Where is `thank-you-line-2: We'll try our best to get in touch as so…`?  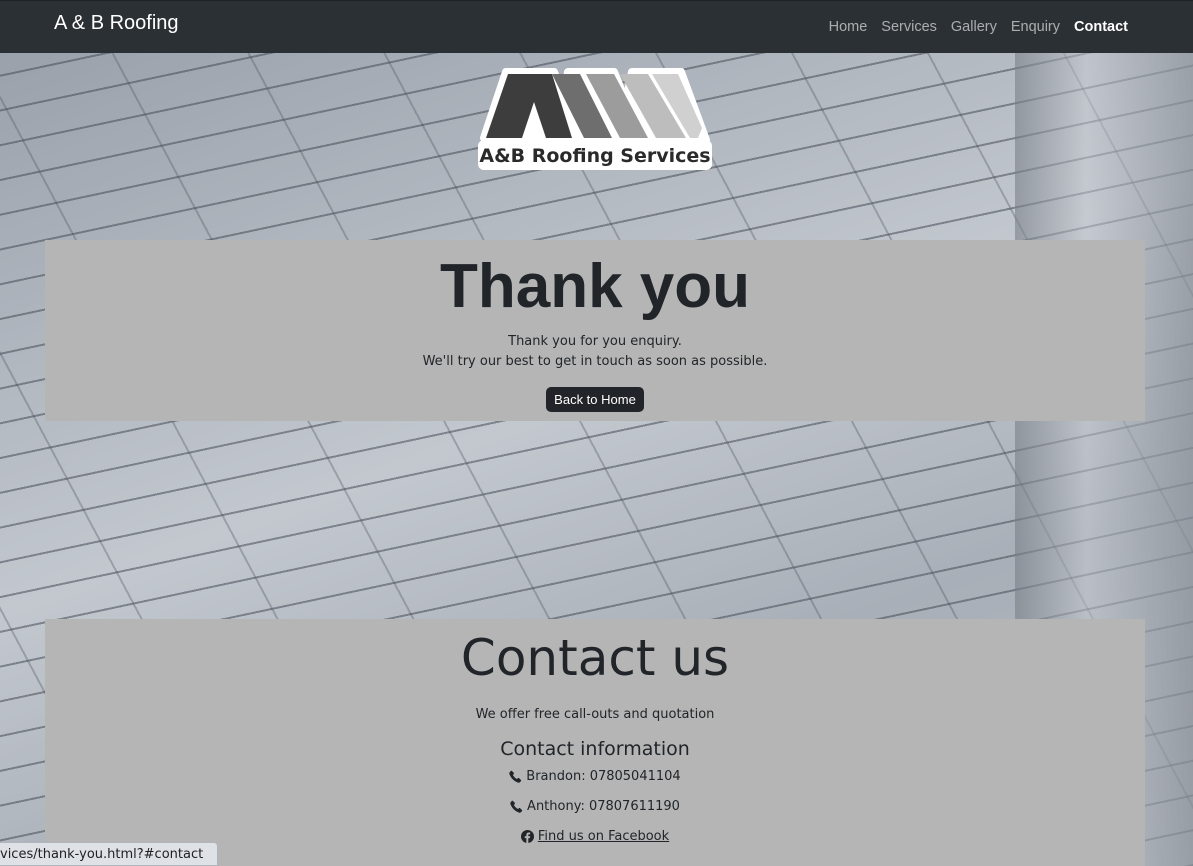 thank-you-line-2: We'll try our best to get in touch as so… is located at coordinates (595, 361).